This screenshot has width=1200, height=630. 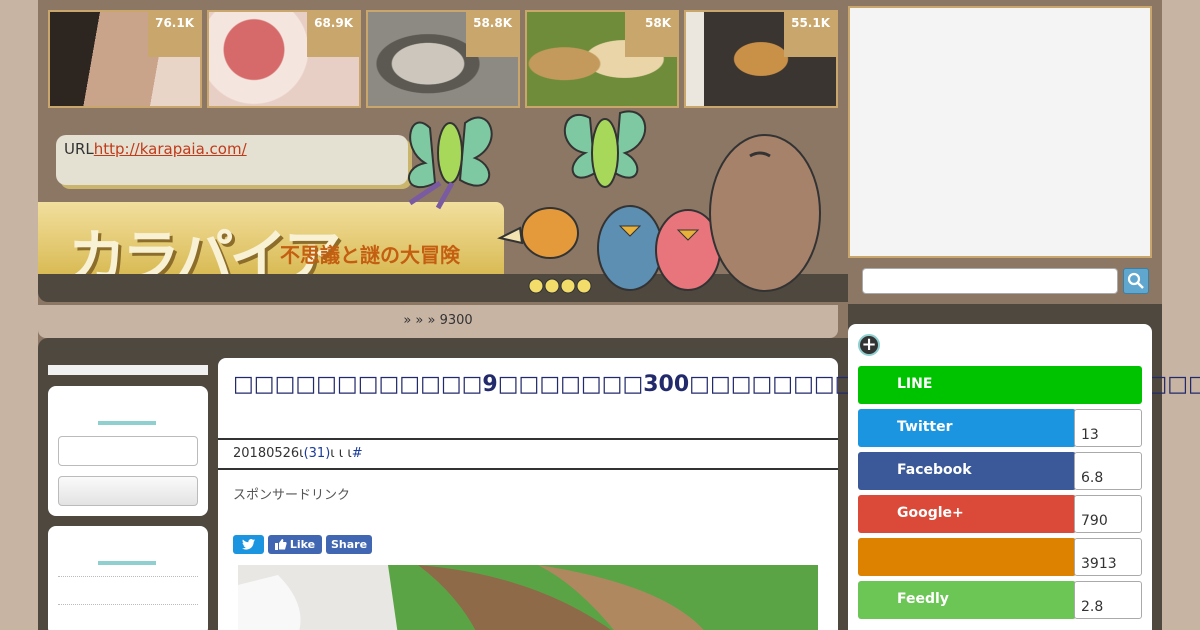 I want to click on facebook-share-button: Facebook, so click(x=967, y=471).